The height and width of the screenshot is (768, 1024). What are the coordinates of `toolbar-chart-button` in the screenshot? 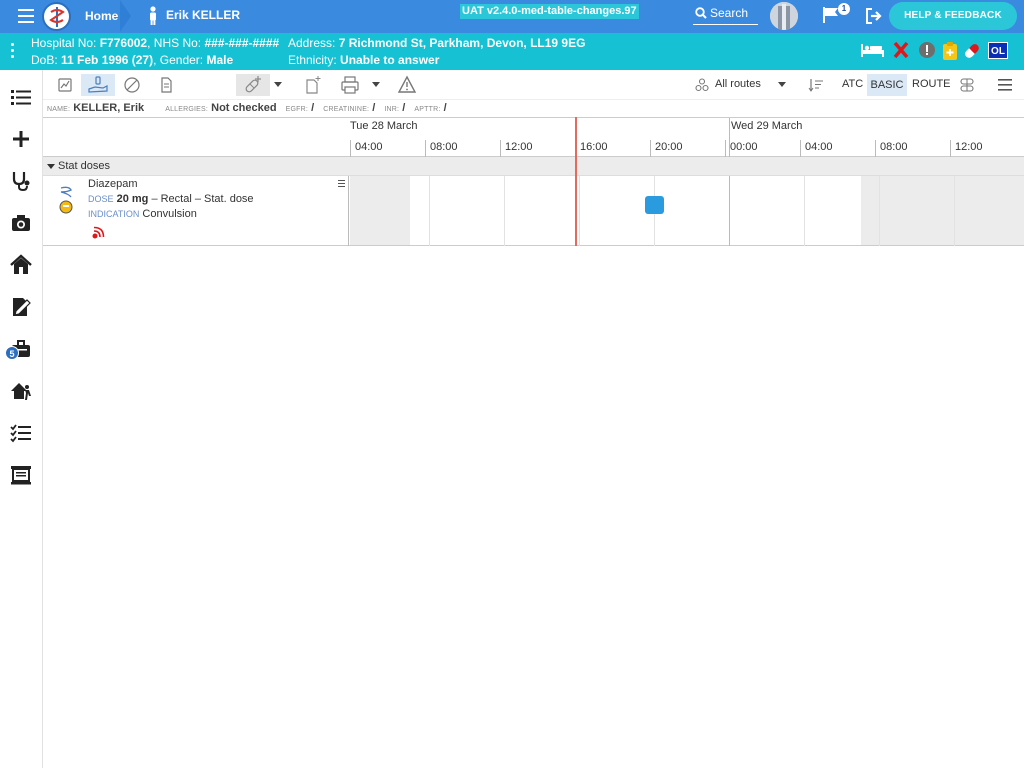 It's located at (65, 85).